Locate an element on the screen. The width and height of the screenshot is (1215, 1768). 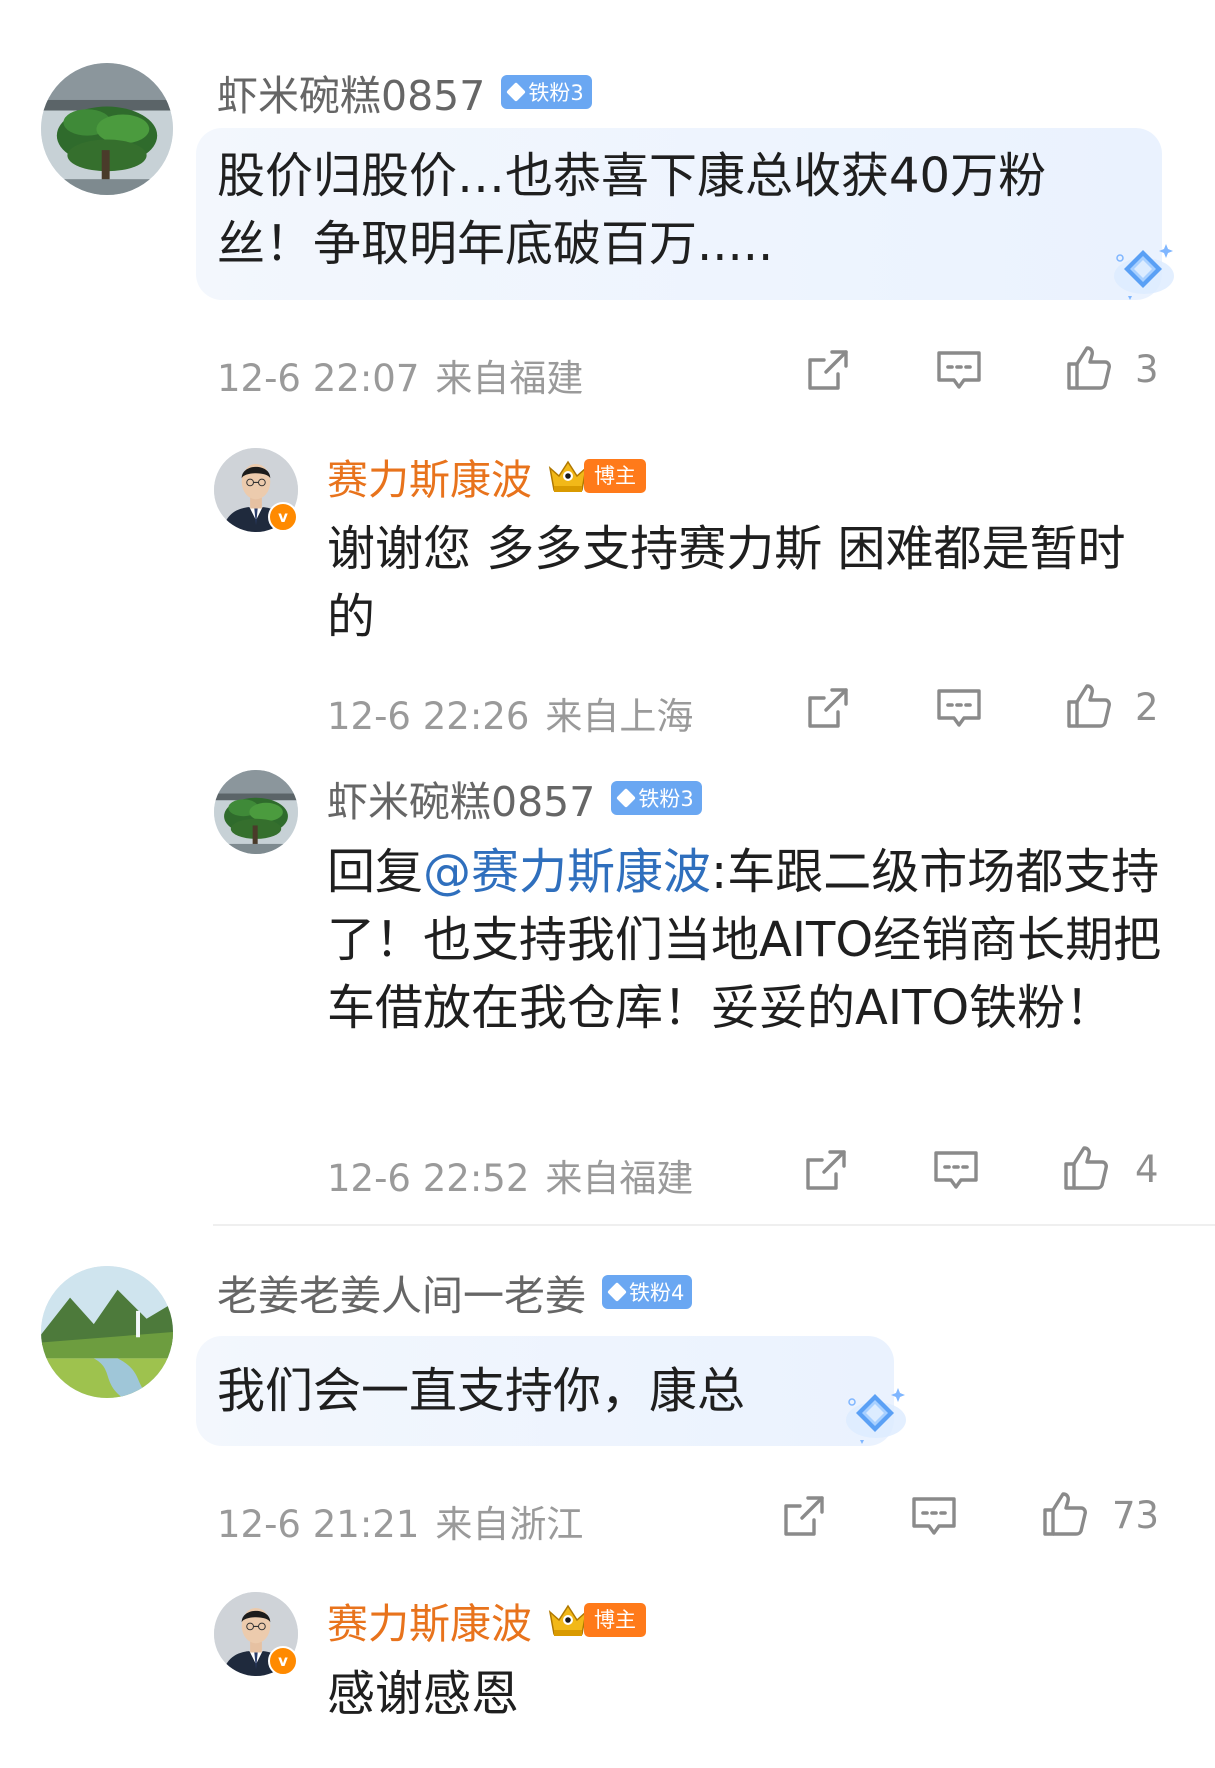
comment-text: 我们会一直支持你，康总 is located at coordinates (481, 1391).